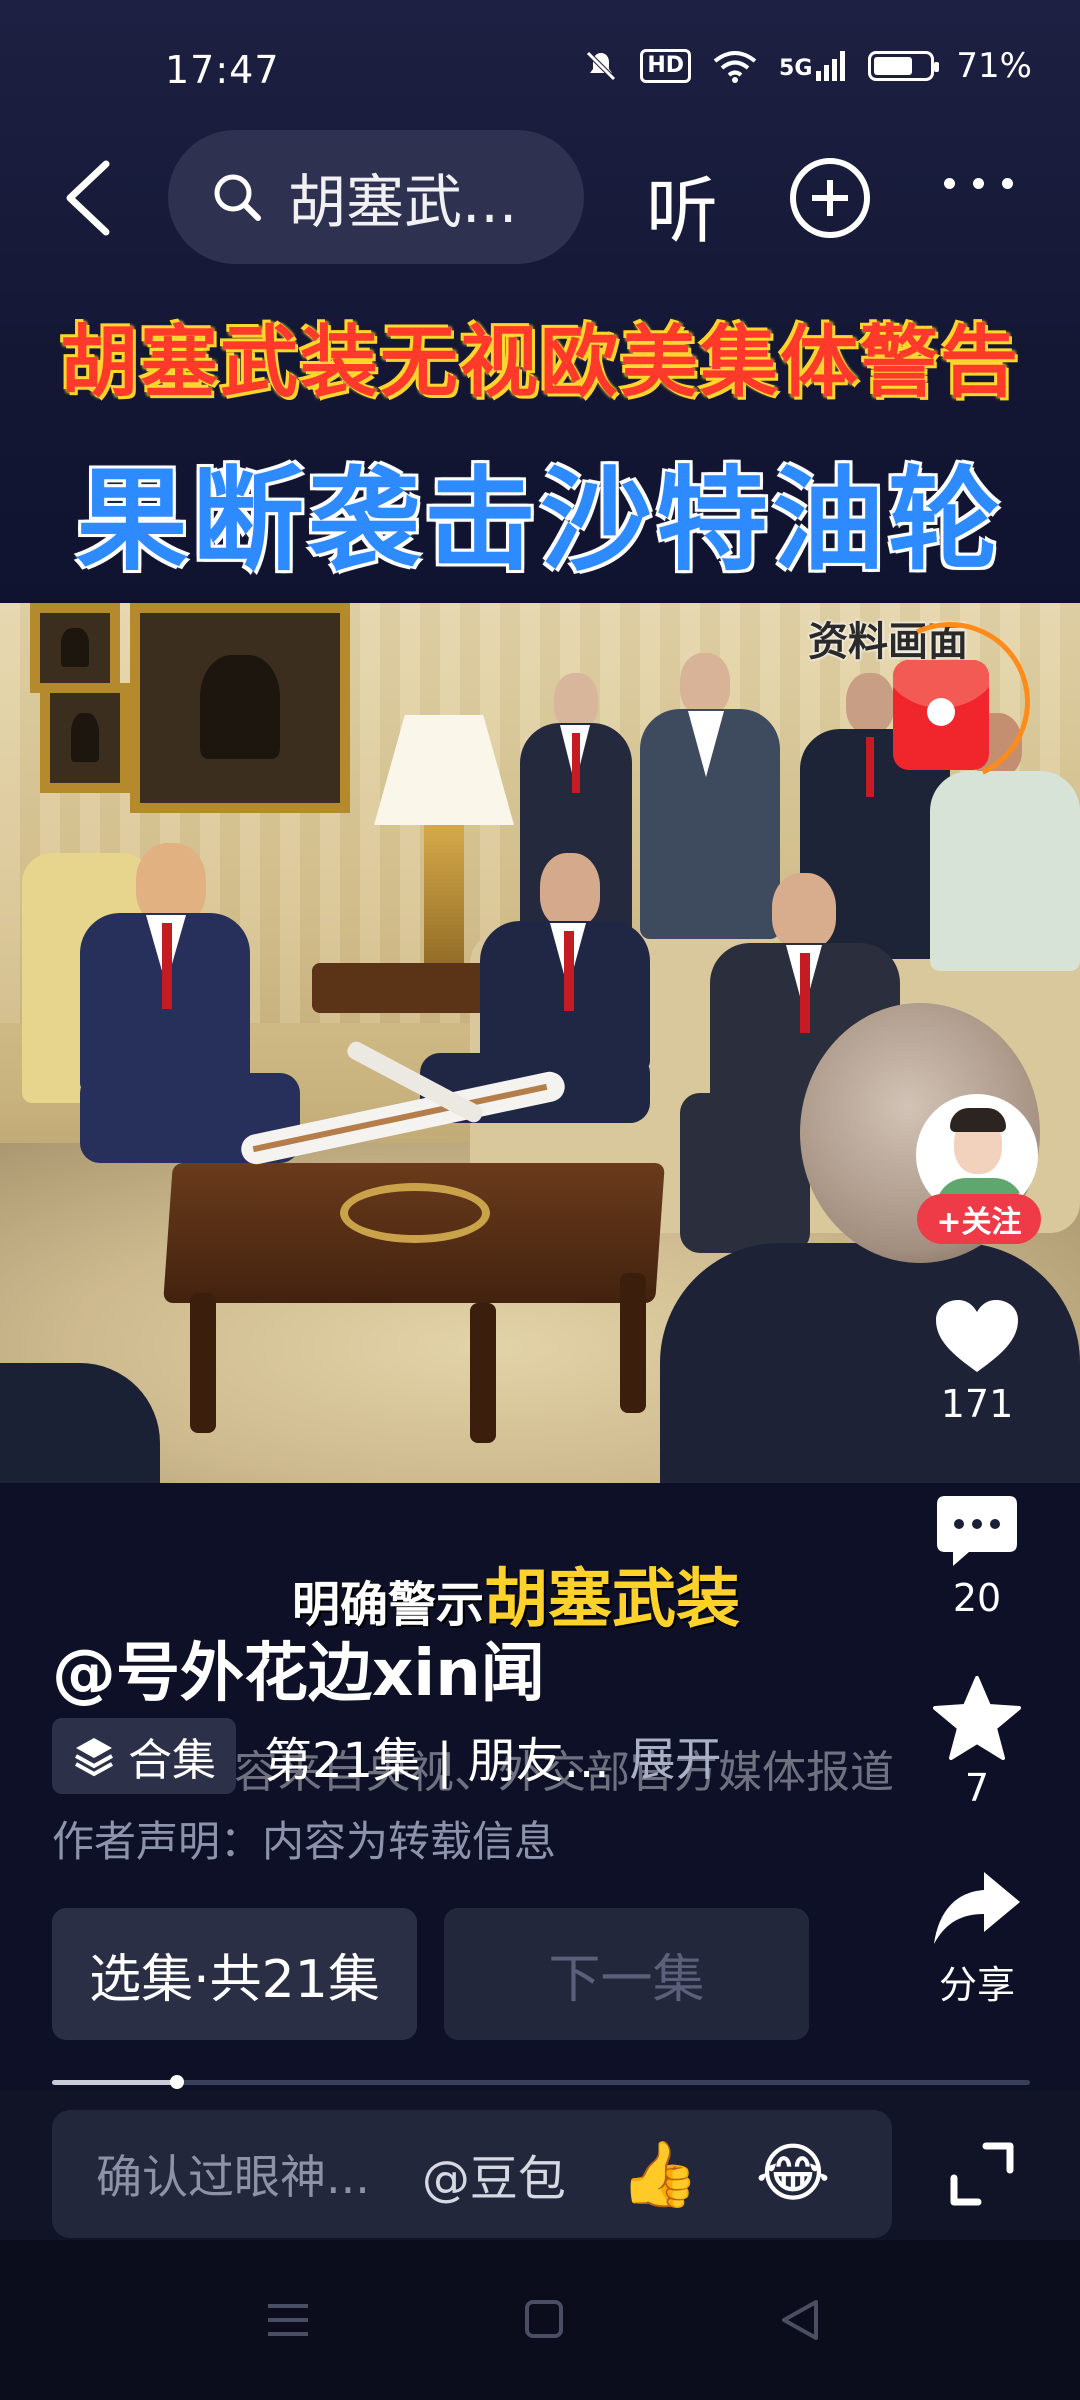  I want to click on red-packet-icon, so click(941, 715).